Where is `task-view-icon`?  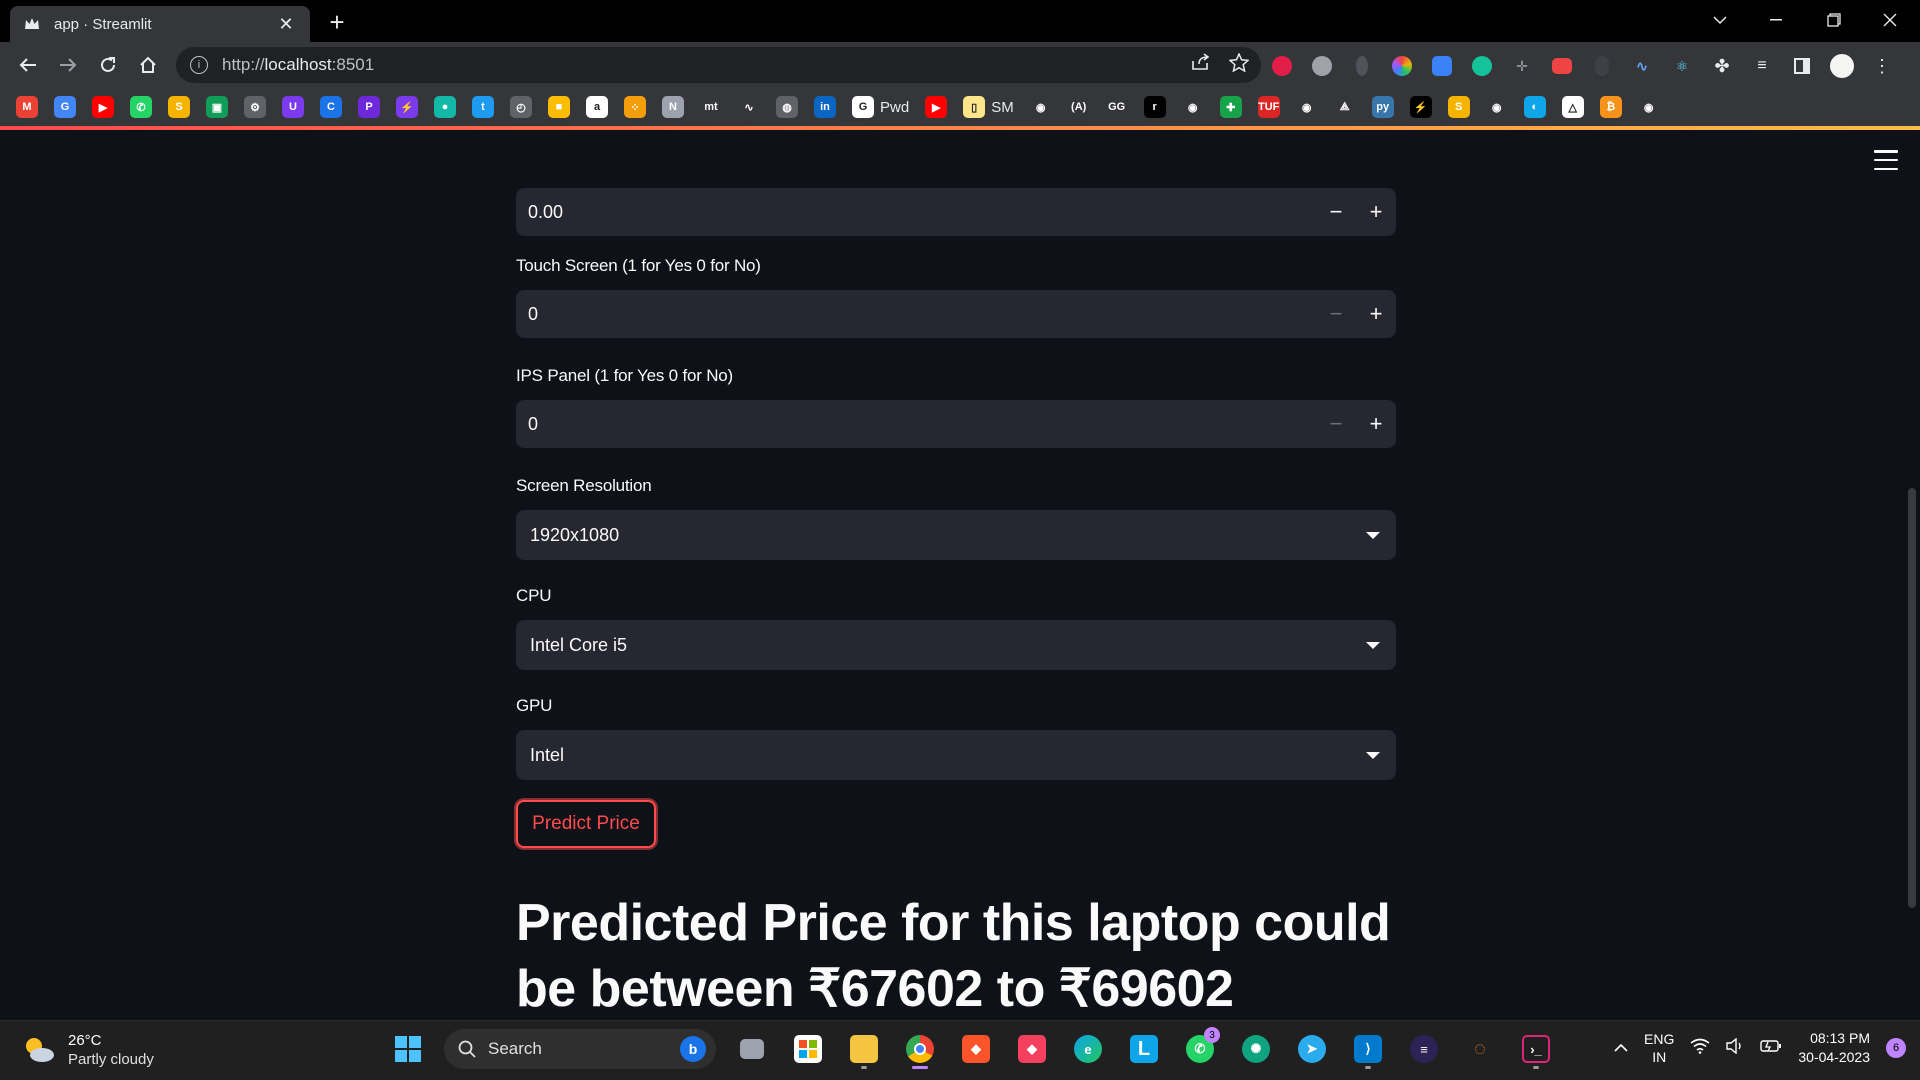 task-view-icon is located at coordinates (752, 1049).